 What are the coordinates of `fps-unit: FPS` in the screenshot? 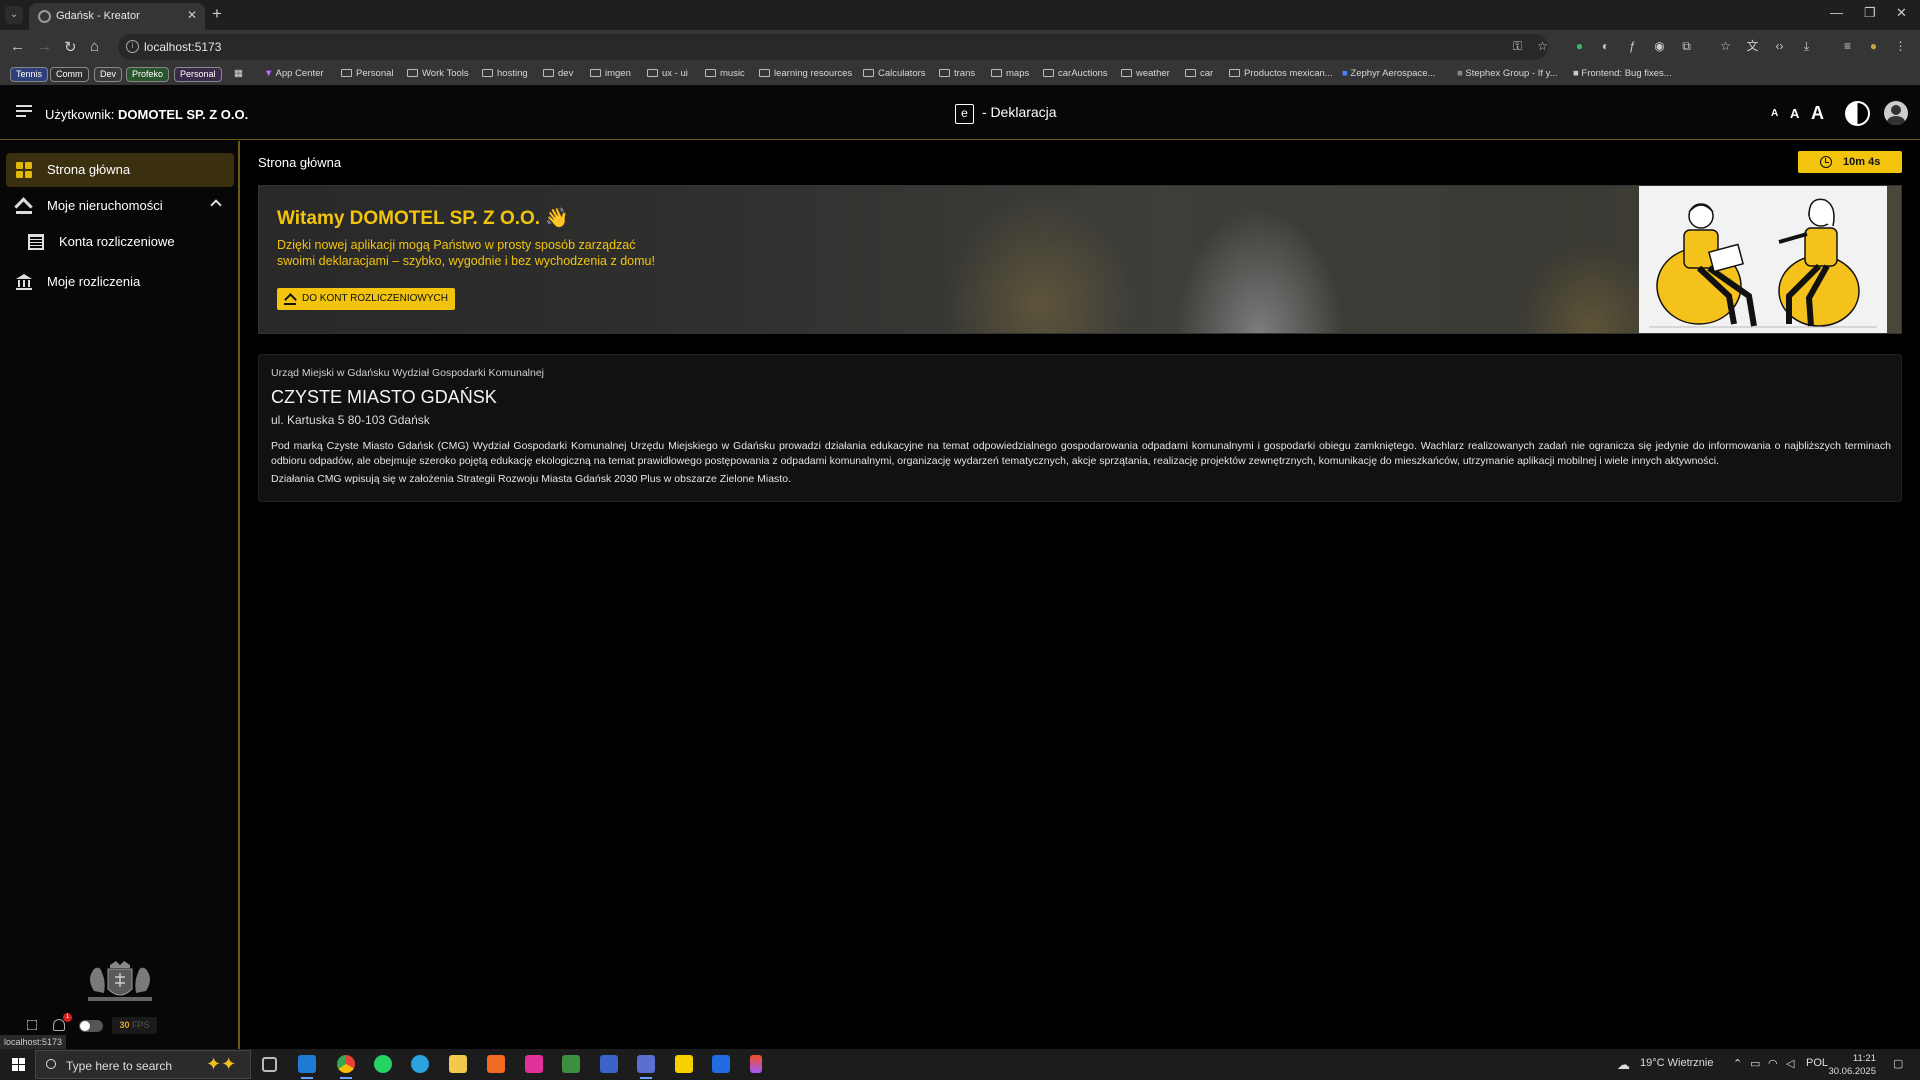 It's located at (141, 1025).